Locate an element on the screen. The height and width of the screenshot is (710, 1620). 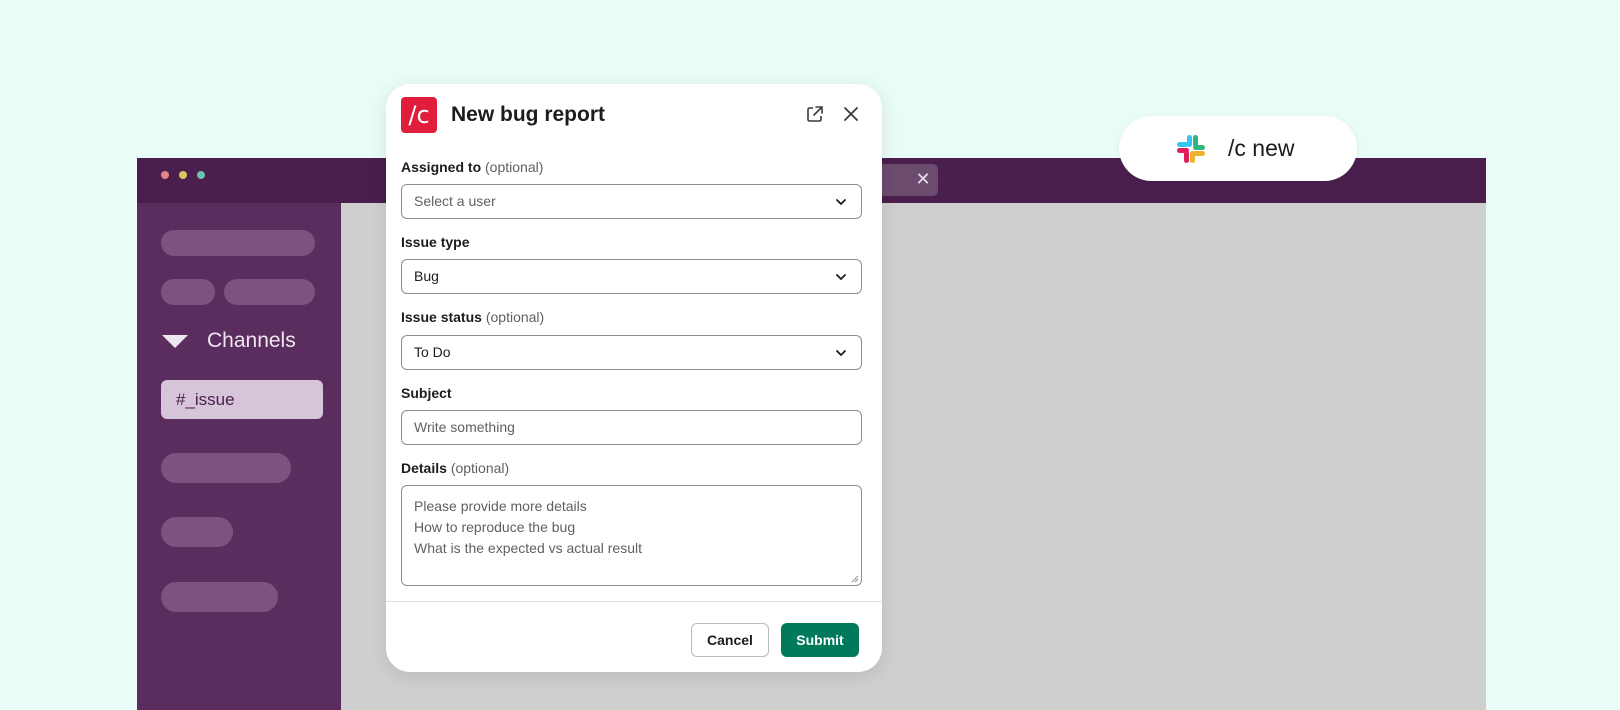
external-link-icon is located at coordinates (815, 114).